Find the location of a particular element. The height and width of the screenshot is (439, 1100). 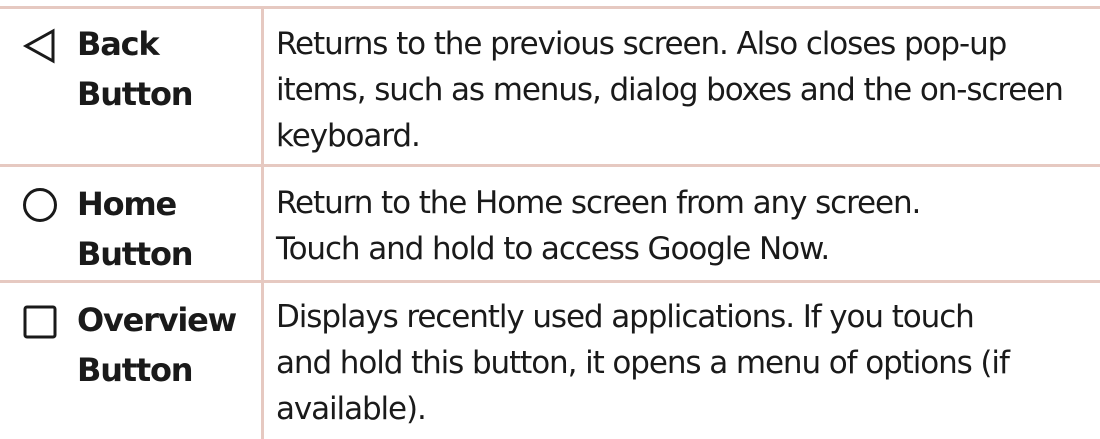

home-label-line1: Home is located at coordinates (127, 204).